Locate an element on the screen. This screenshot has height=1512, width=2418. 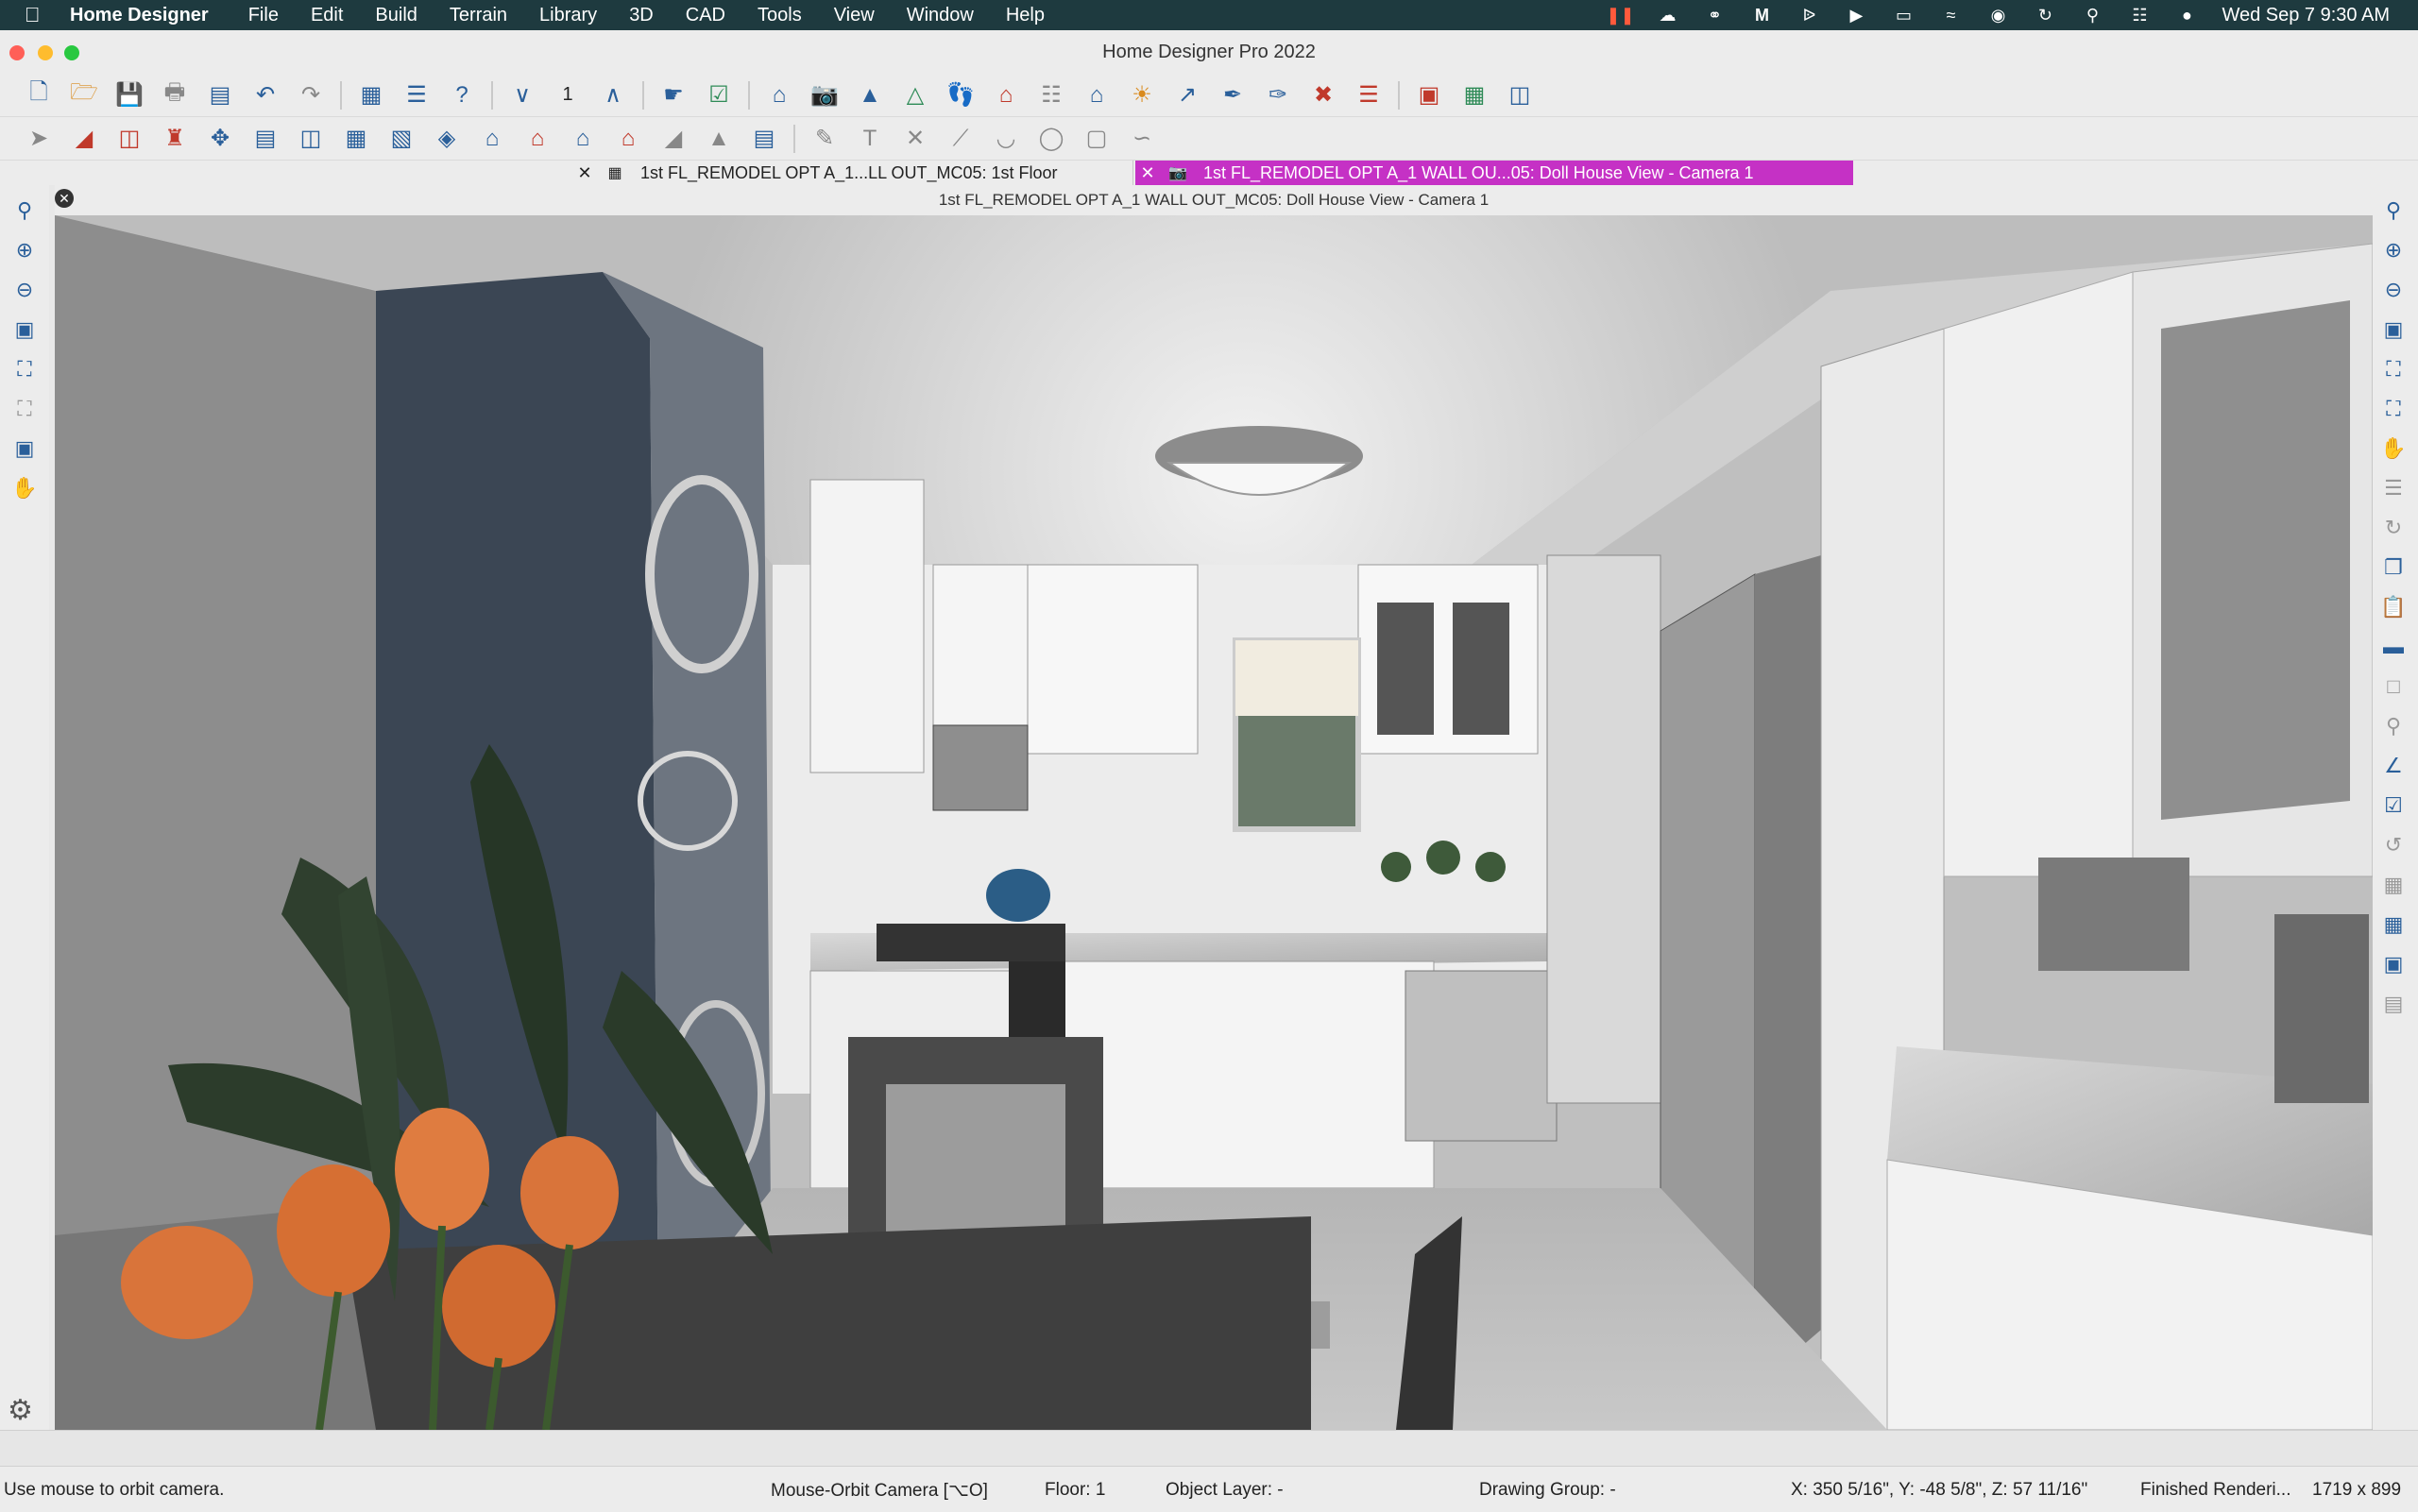
walkthrough-icon: 👣 is located at coordinates (961, 95).